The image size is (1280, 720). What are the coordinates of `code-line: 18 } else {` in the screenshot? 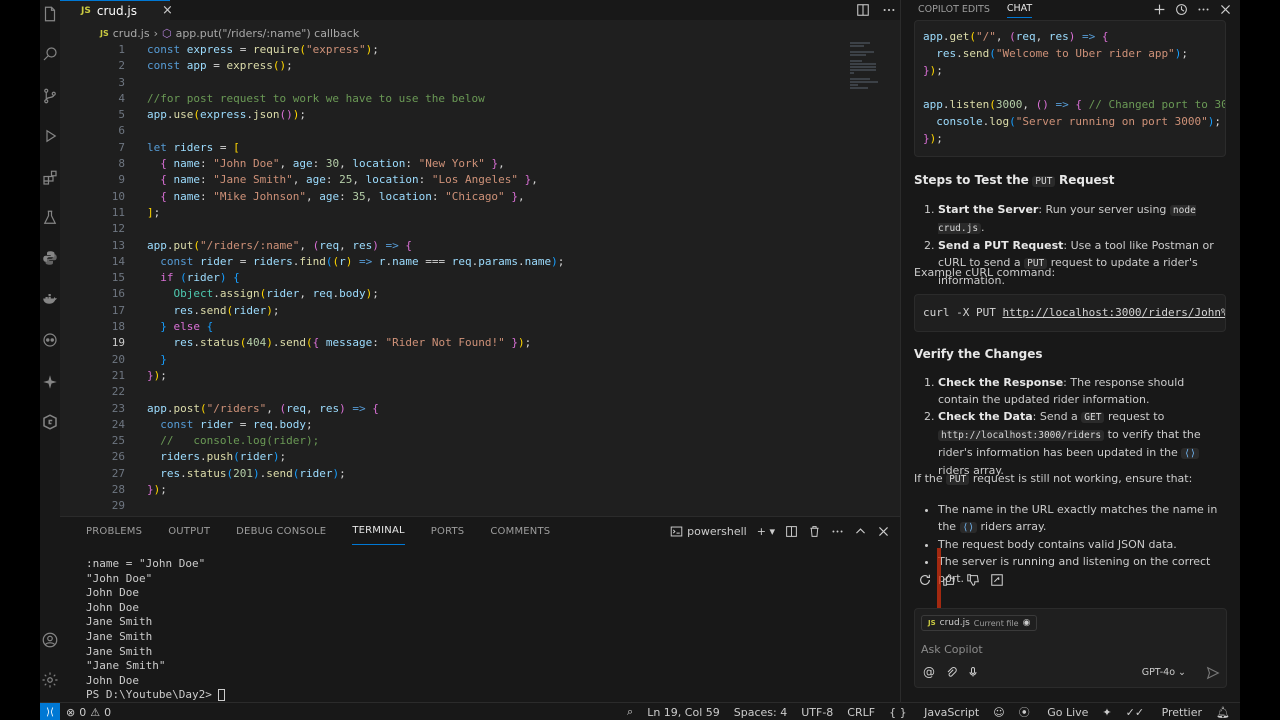 It's located at (445, 327).